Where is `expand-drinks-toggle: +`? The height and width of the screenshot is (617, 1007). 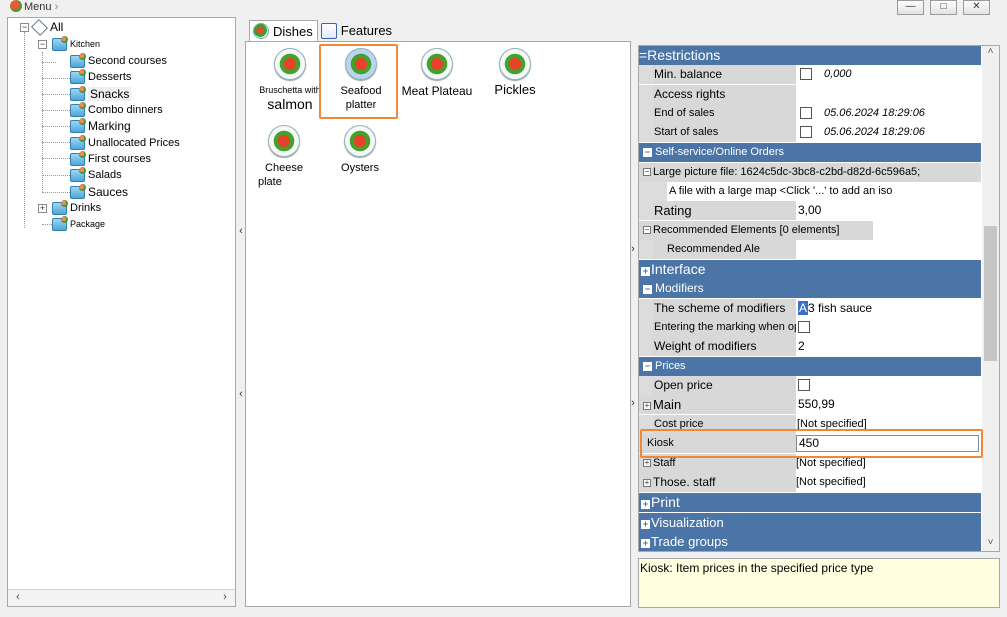 expand-drinks-toggle: + is located at coordinates (42, 208).